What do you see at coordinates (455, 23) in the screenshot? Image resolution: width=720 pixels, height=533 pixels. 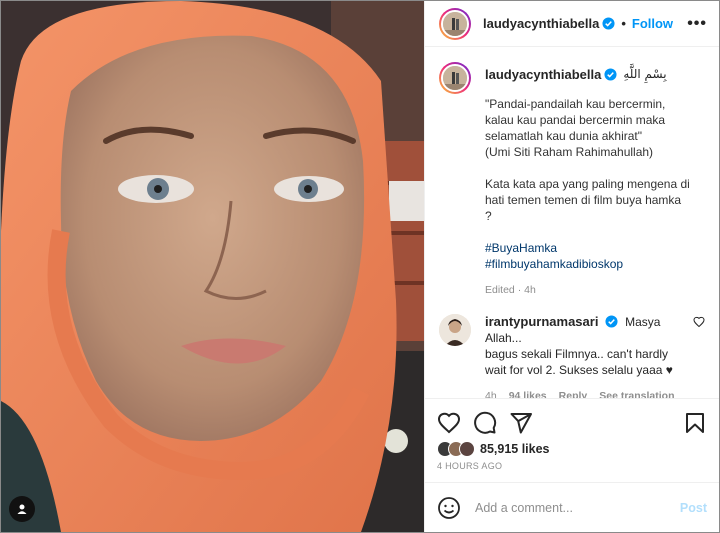 I see `author-avatar` at bounding box center [455, 23].